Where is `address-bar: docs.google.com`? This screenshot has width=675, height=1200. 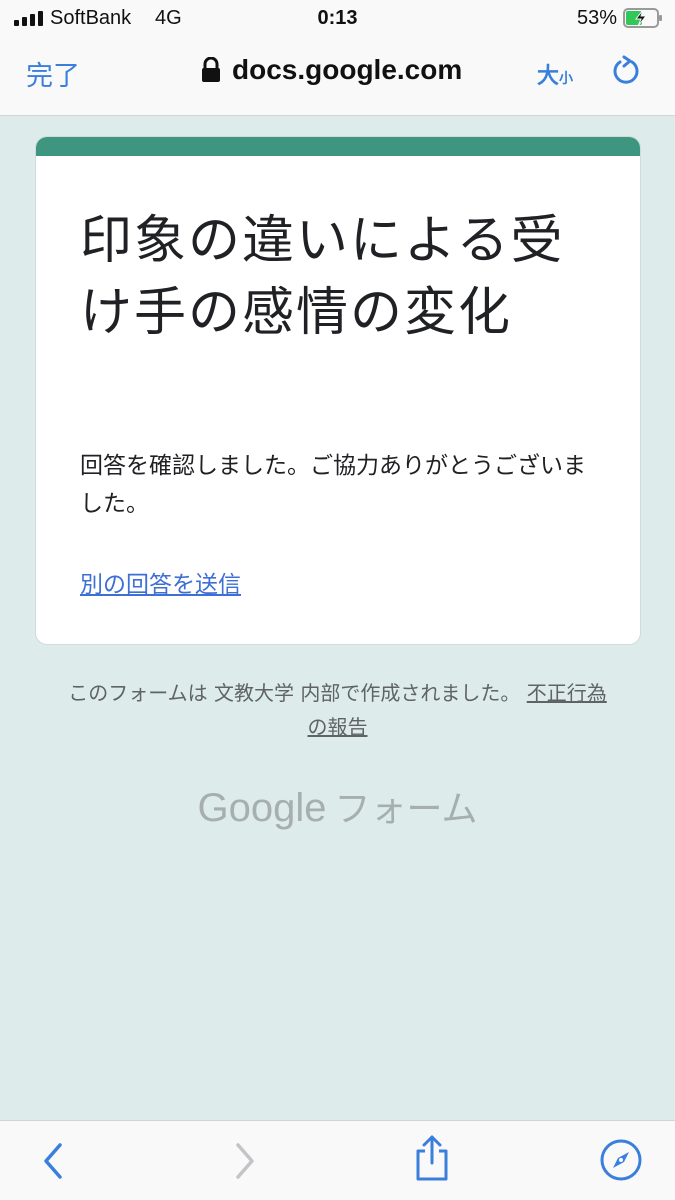
address-bar: docs.google.com is located at coordinates (331, 70).